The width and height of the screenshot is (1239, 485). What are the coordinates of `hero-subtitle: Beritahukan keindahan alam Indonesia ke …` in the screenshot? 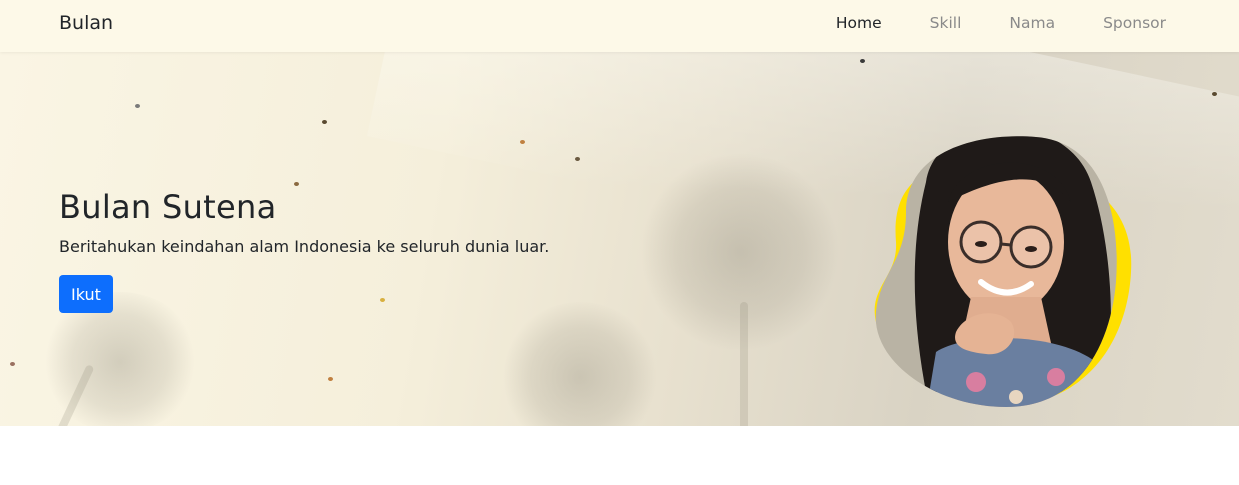 It's located at (304, 246).